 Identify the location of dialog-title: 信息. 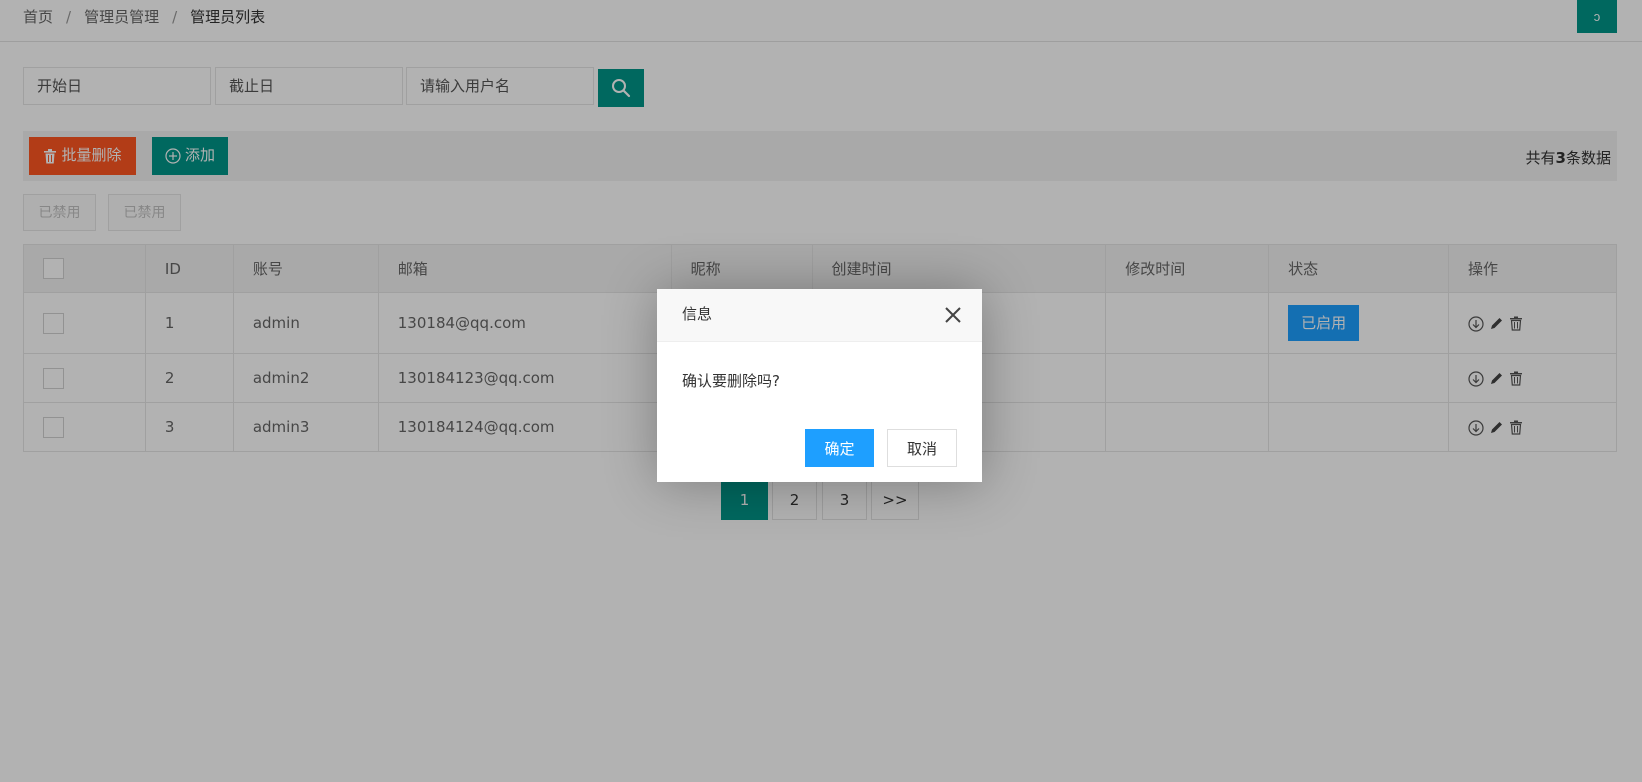
(697, 314).